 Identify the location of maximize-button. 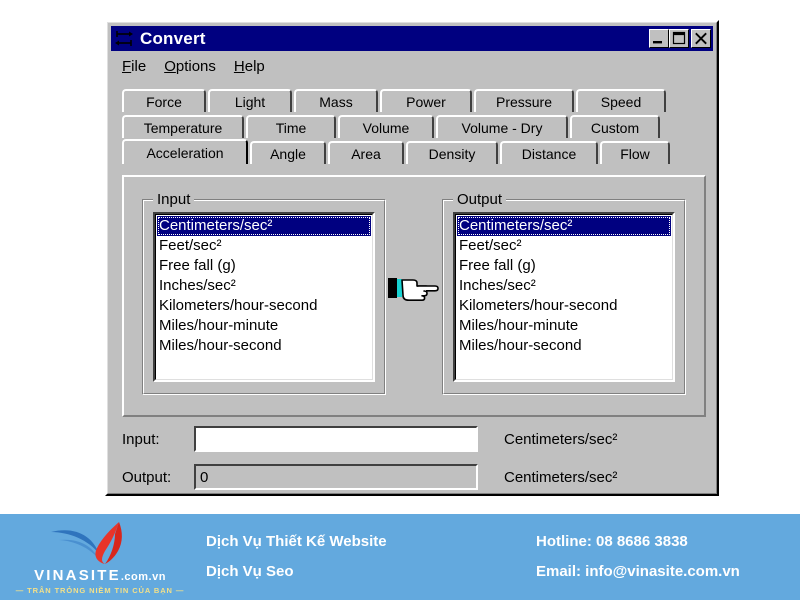
(679, 38).